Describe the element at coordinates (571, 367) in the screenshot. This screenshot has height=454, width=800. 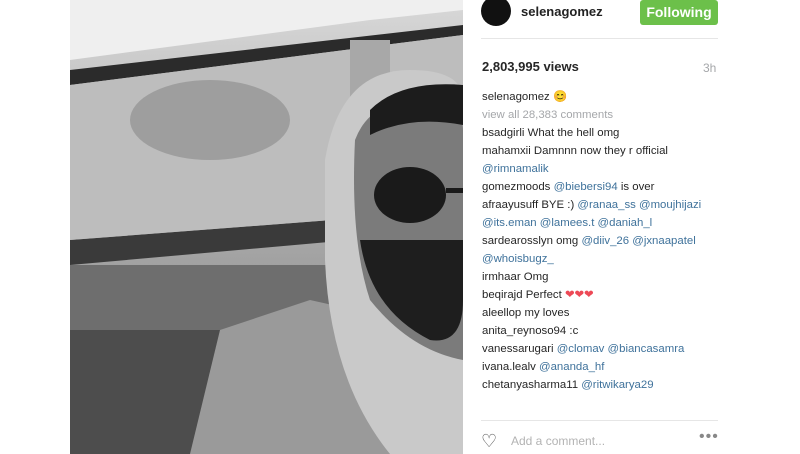
I see `comment-mention: @ananda_hf` at that location.